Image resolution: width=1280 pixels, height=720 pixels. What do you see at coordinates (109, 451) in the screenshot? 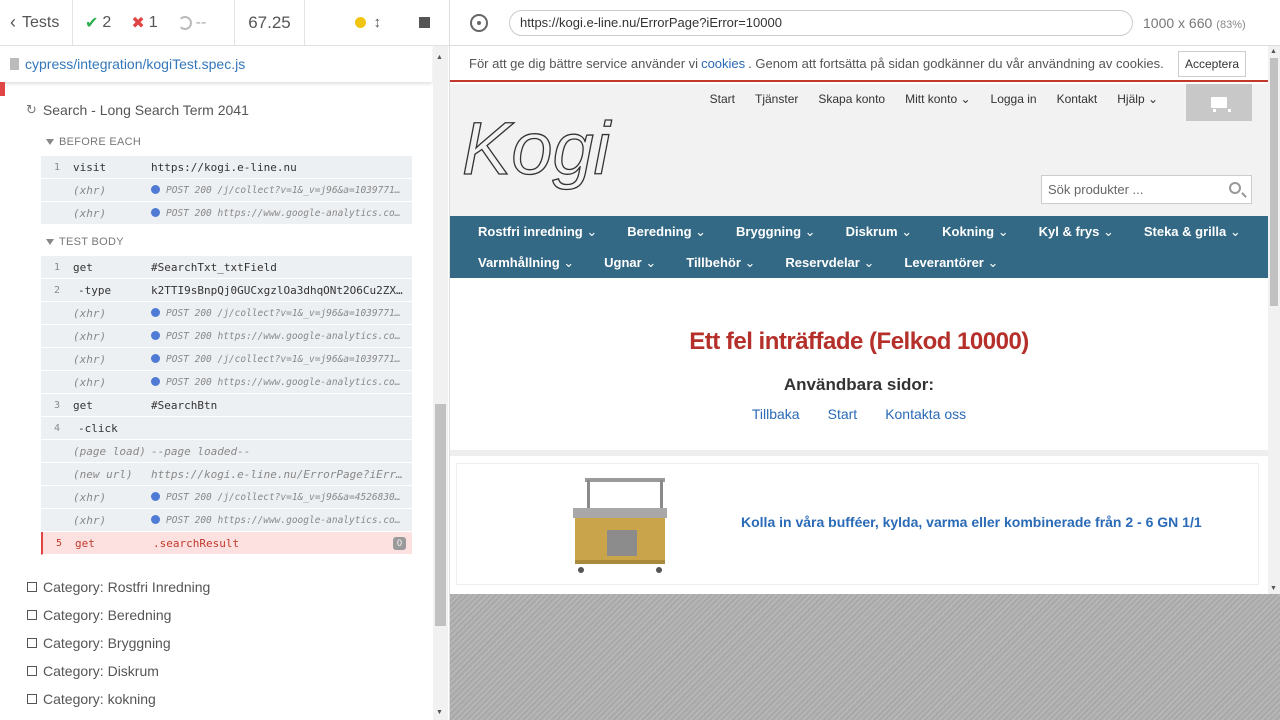
I see `command-name: (page load)` at bounding box center [109, 451].